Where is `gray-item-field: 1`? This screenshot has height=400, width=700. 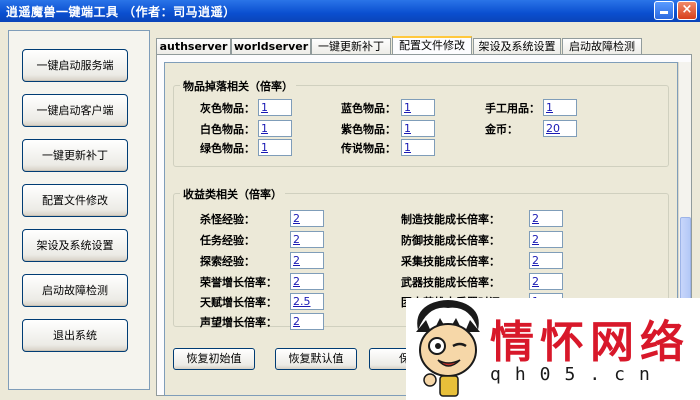 gray-item-field: 1 is located at coordinates (275, 107).